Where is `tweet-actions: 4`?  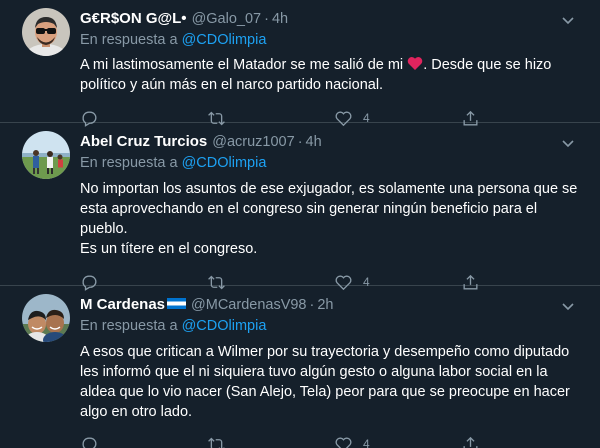
tweet-actions: 4 is located at coordinates (290, 436).